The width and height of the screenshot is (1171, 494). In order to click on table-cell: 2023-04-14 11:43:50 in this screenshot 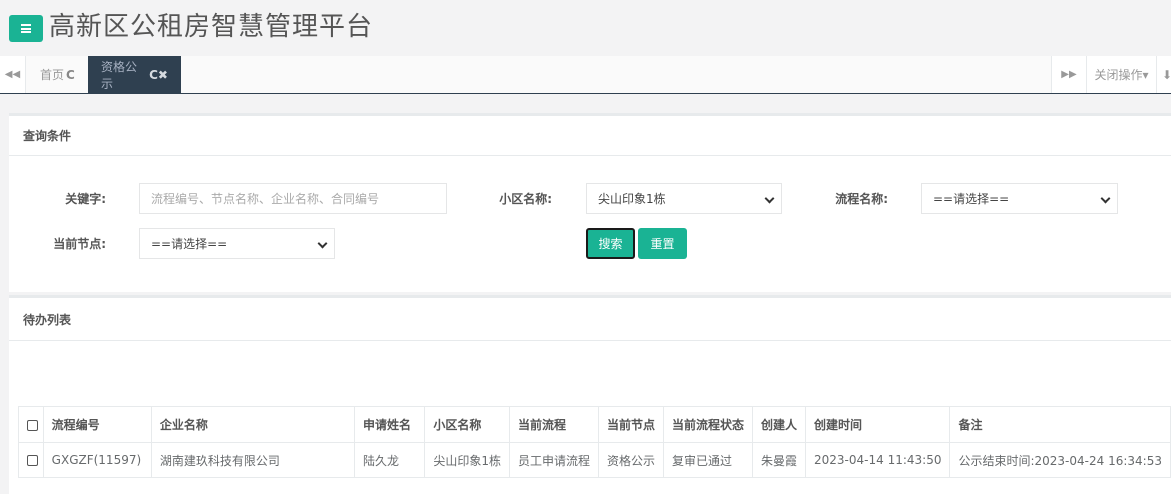, I will do `click(878, 460)`.